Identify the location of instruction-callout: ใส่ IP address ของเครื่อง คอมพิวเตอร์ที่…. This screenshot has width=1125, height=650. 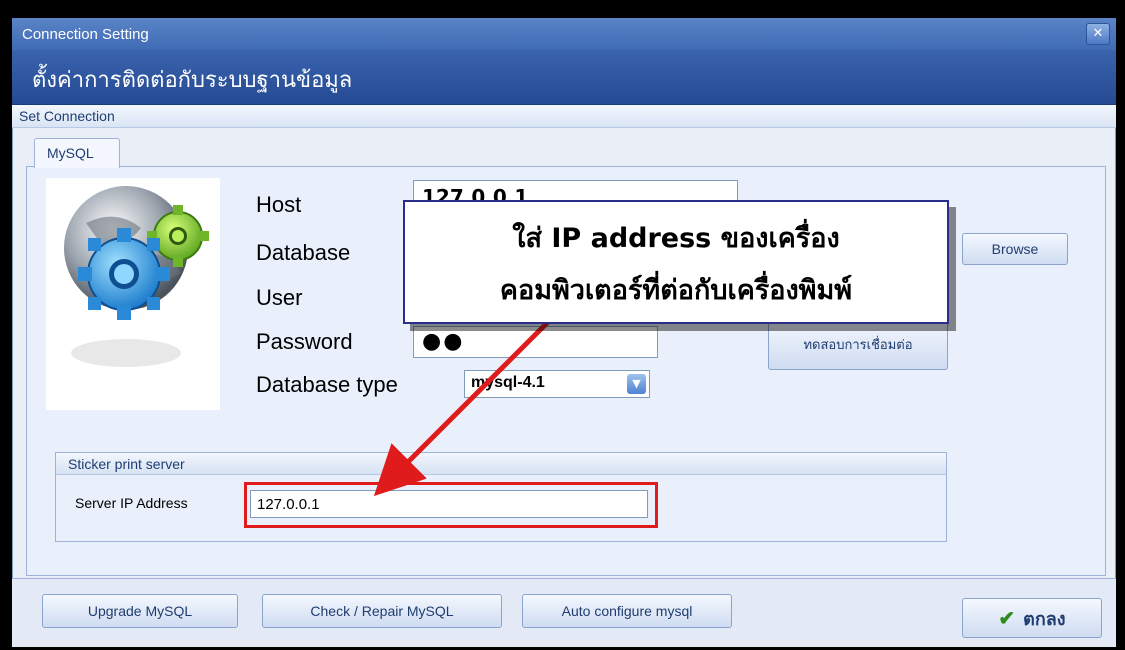
(676, 262).